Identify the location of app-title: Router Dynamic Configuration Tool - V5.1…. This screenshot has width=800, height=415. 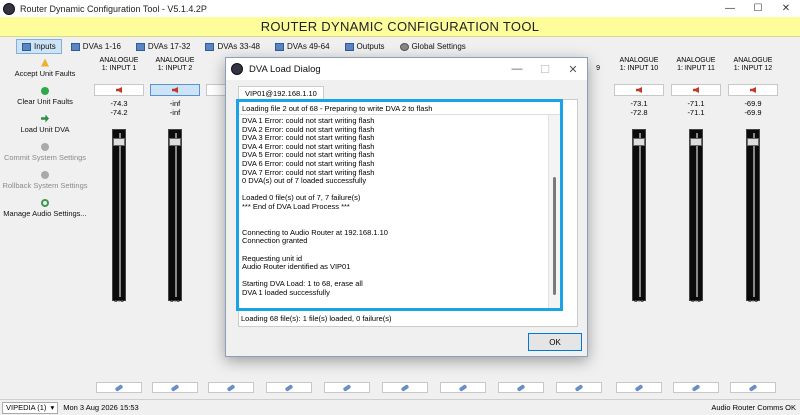
(113, 8).